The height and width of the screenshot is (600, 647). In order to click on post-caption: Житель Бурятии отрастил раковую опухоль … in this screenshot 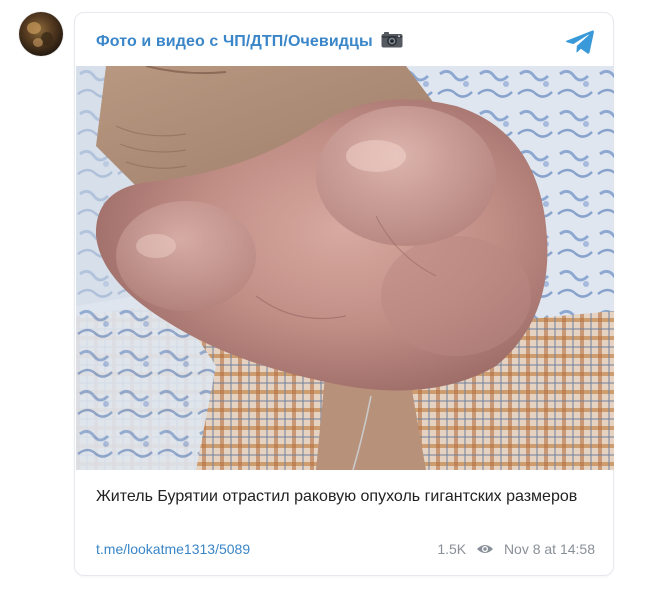, I will do `click(337, 496)`.